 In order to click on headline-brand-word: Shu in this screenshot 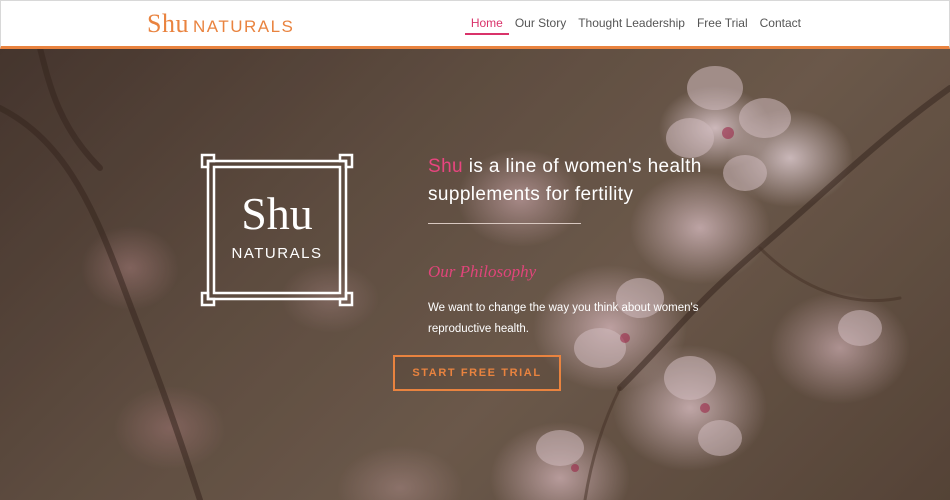, I will do `click(446, 166)`.